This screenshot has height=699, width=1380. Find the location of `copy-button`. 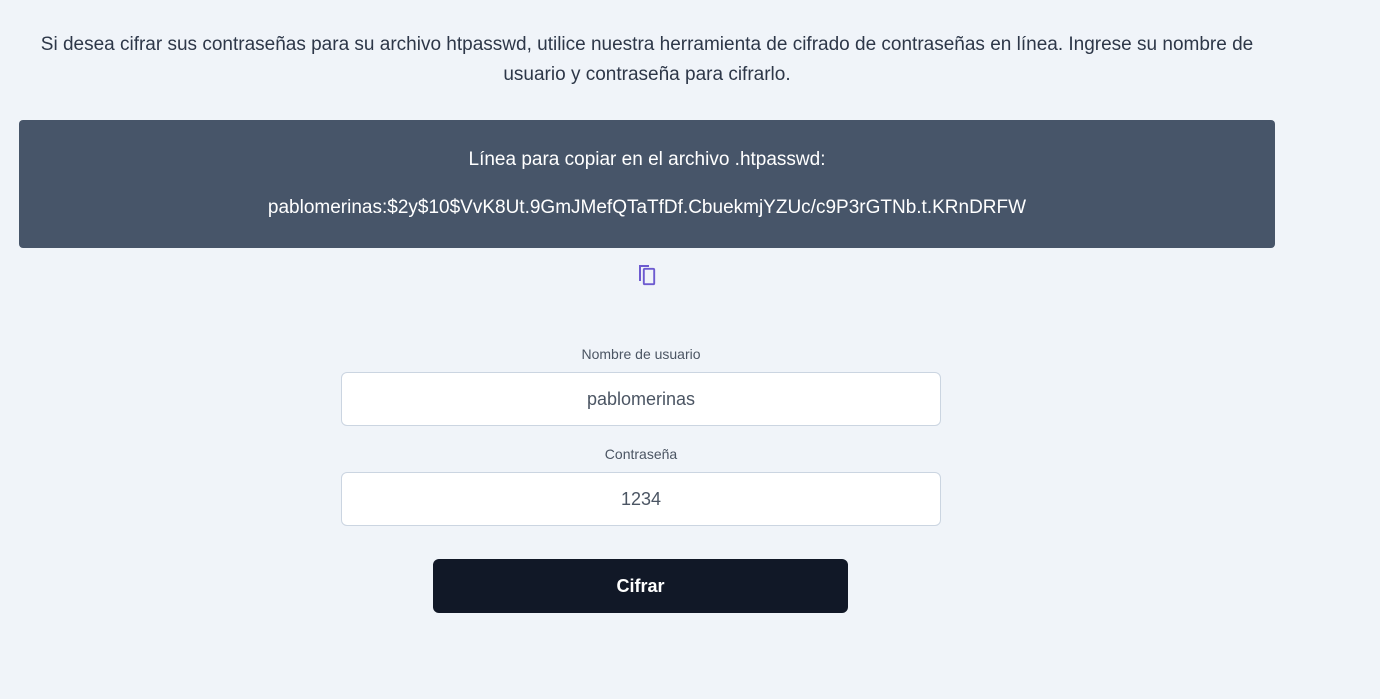

copy-button is located at coordinates (647, 276).